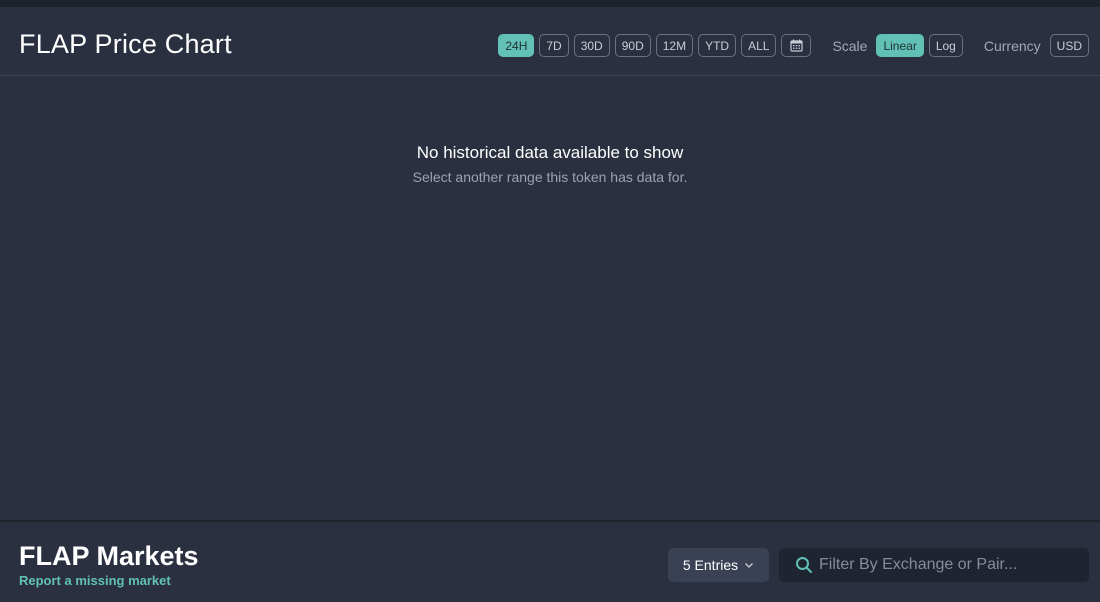 The image size is (1100, 602). Describe the element at coordinates (759, 45) in the screenshot. I see `range-all-button: ALL` at that location.